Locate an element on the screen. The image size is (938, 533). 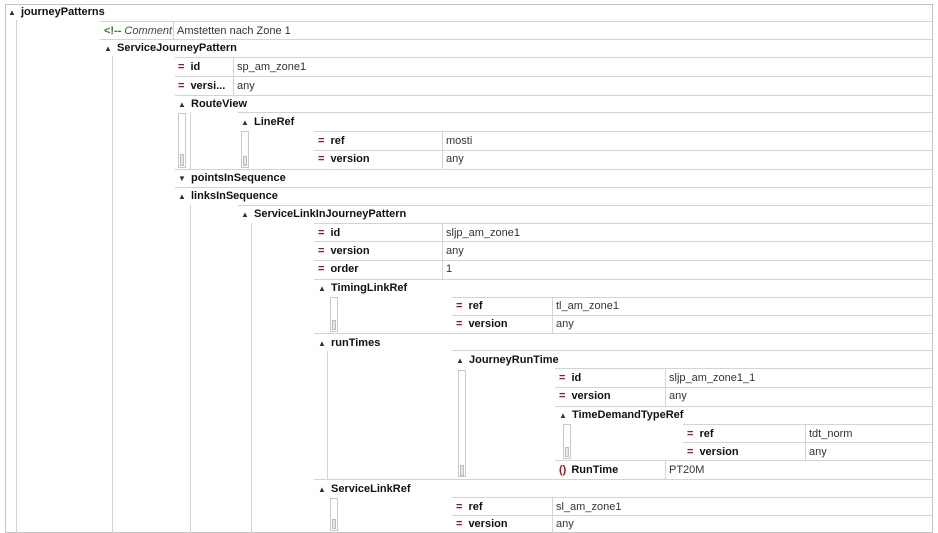
points-in-sequence-label: pointsInSequence is located at coordinates (238, 178).